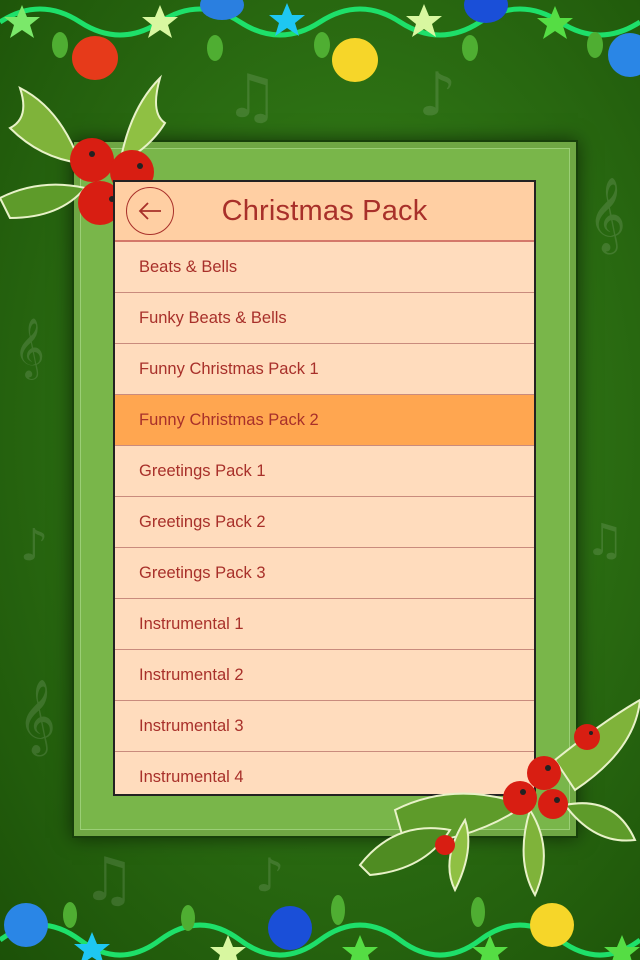 The image size is (640, 960). What do you see at coordinates (324, 624) in the screenshot?
I see `list-item: Instrumental 1` at bounding box center [324, 624].